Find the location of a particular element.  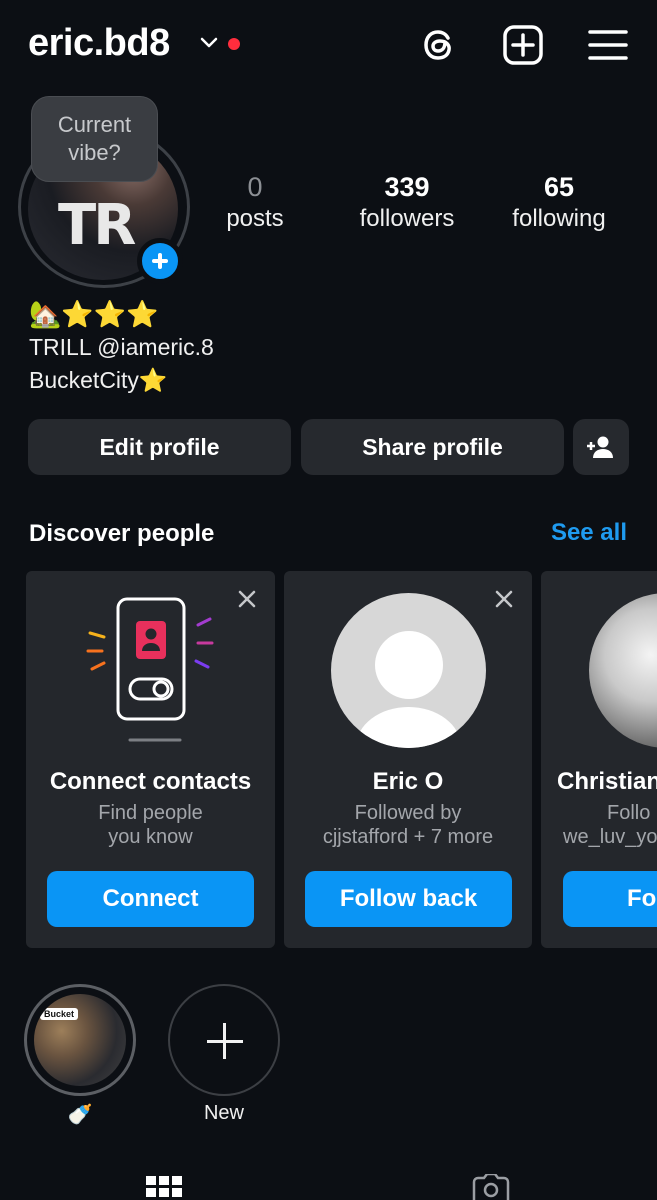

card-title: Connect contacts is located at coordinates (150, 781).